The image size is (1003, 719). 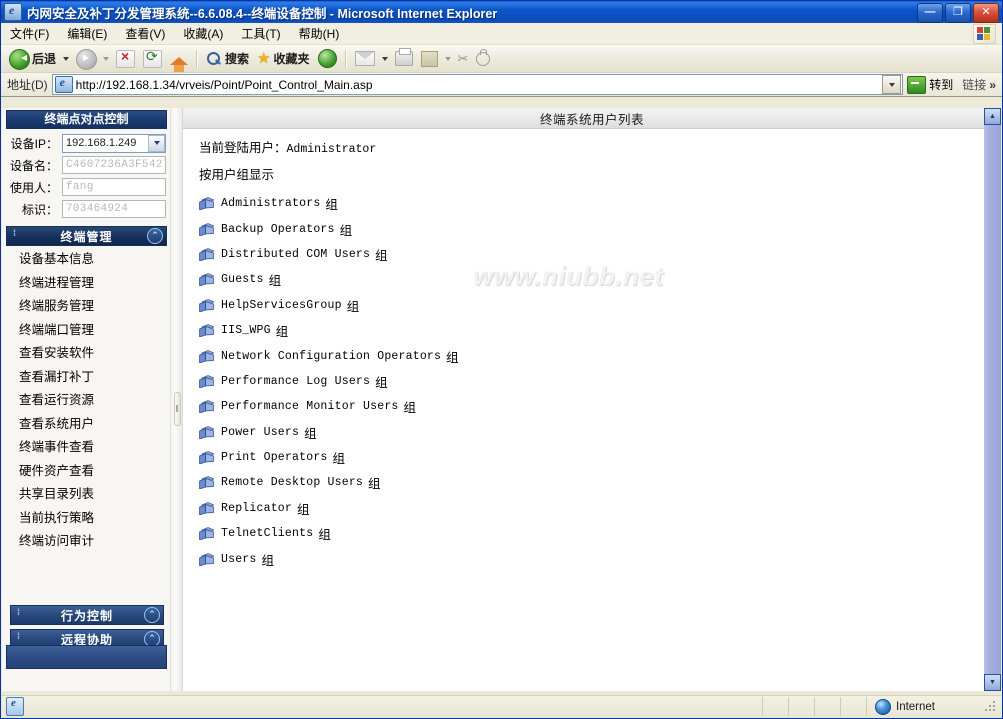 What do you see at coordinates (86, 331) in the screenshot?
I see `sidebar-item-port-management: 终端端口管理` at bounding box center [86, 331].